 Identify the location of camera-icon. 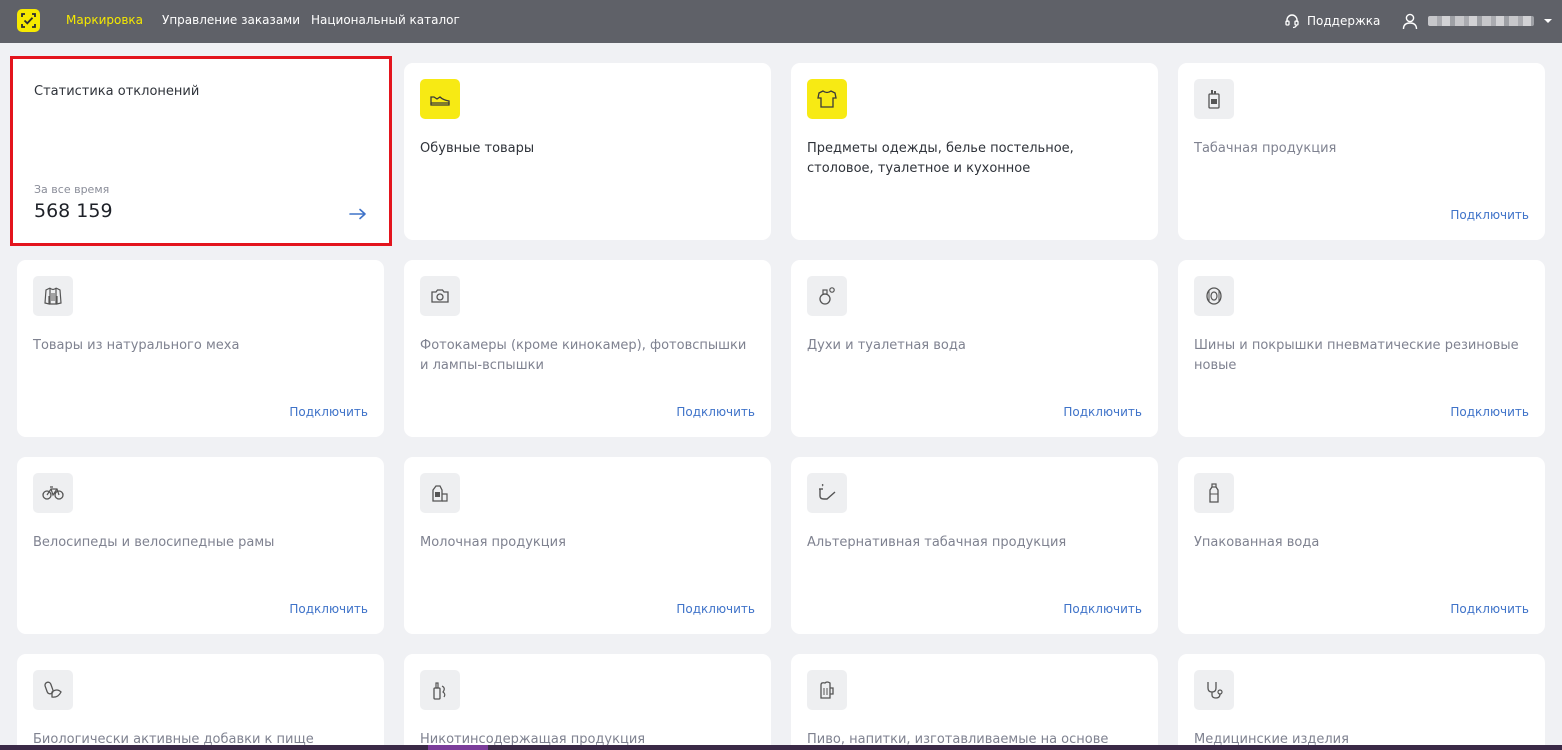
(440, 296).